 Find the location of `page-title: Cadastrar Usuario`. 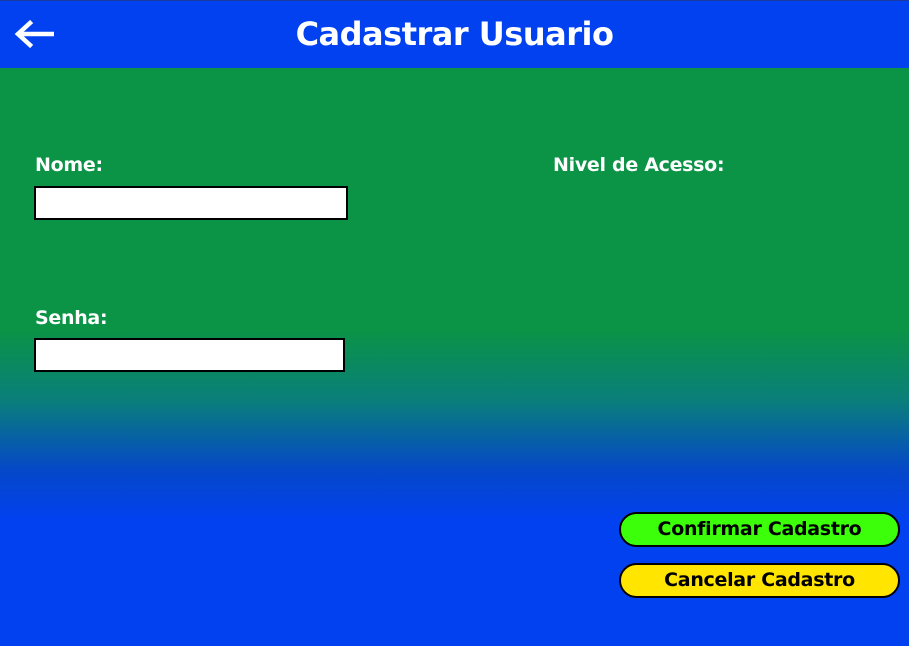

page-title: Cadastrar Usuario is located at coordinates (454, 34).